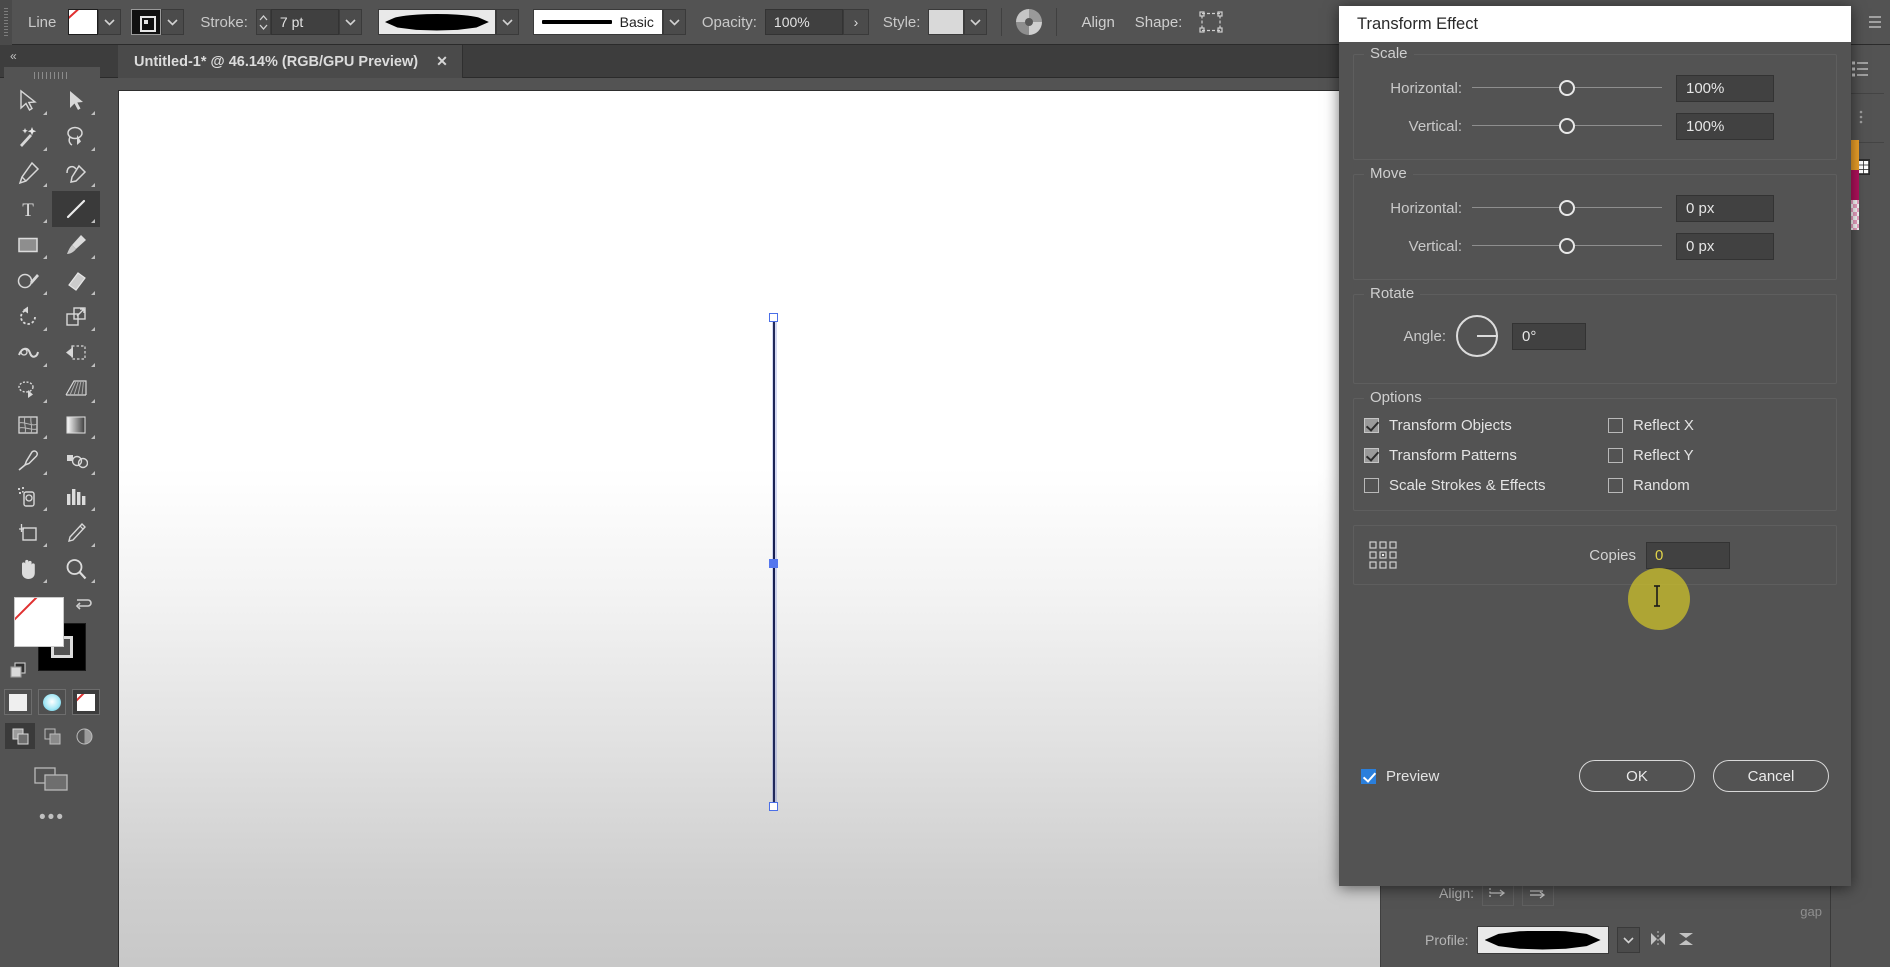  I want to click on blend-tool, so click(76, 461).